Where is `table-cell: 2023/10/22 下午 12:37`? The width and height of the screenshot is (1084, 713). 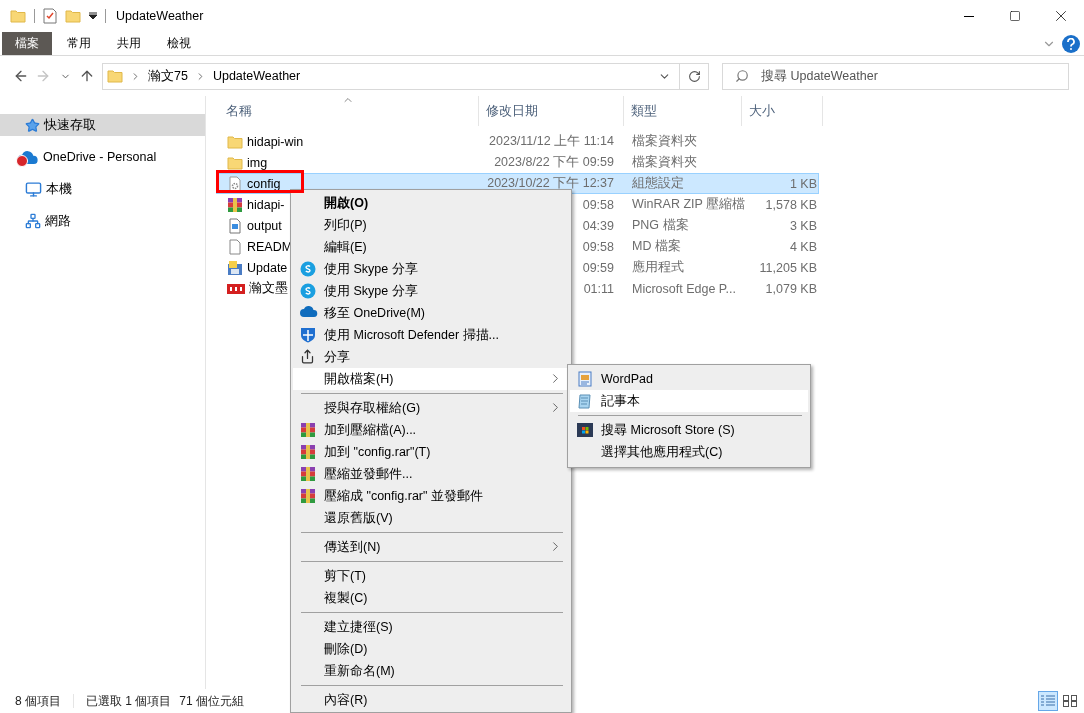
table-cell: 2023/10/22 下午 12:37 is located at coordinates (550, 183).